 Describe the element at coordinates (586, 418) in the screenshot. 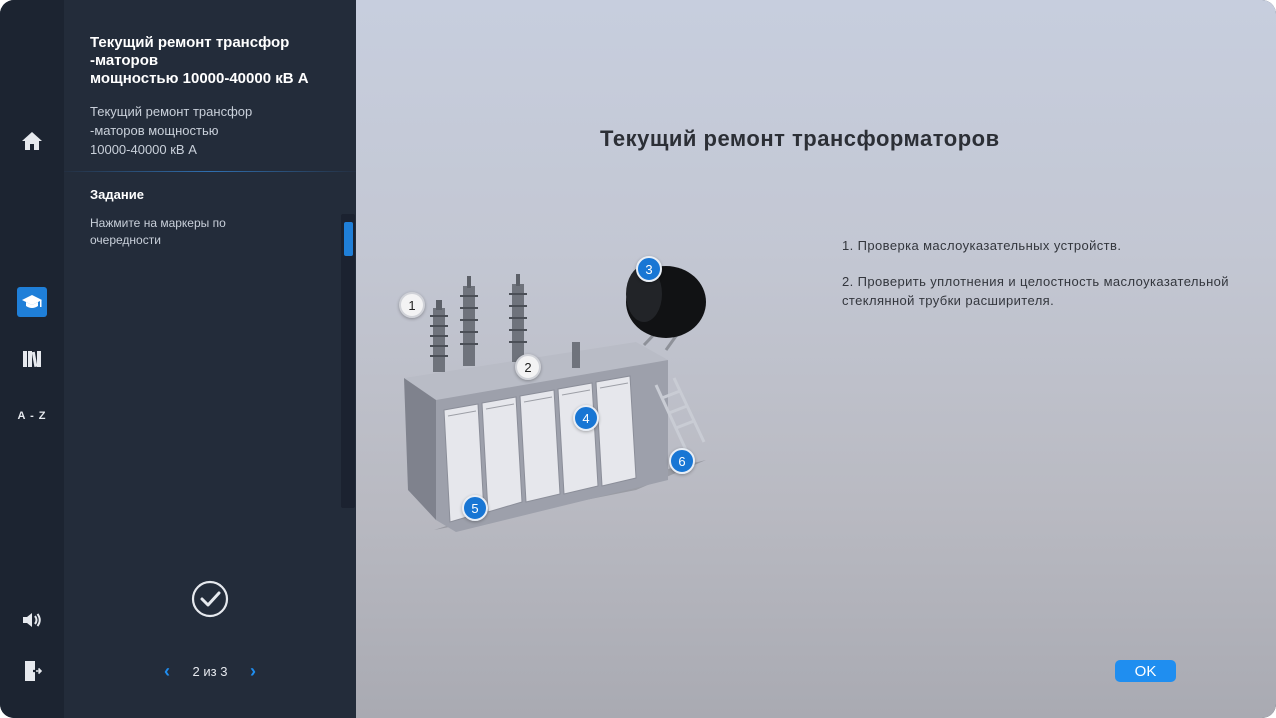

I see `marker-4: 4` at that location.